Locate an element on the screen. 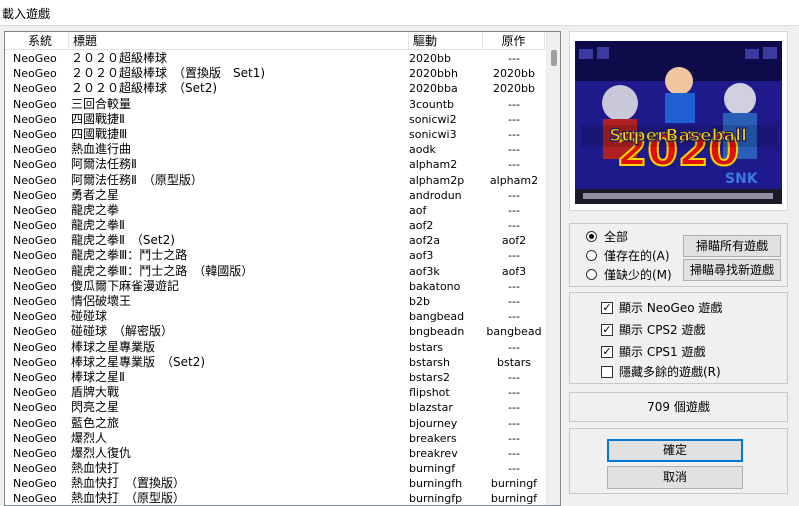  scrollbar-thumb is located at coordinates (554, 58).